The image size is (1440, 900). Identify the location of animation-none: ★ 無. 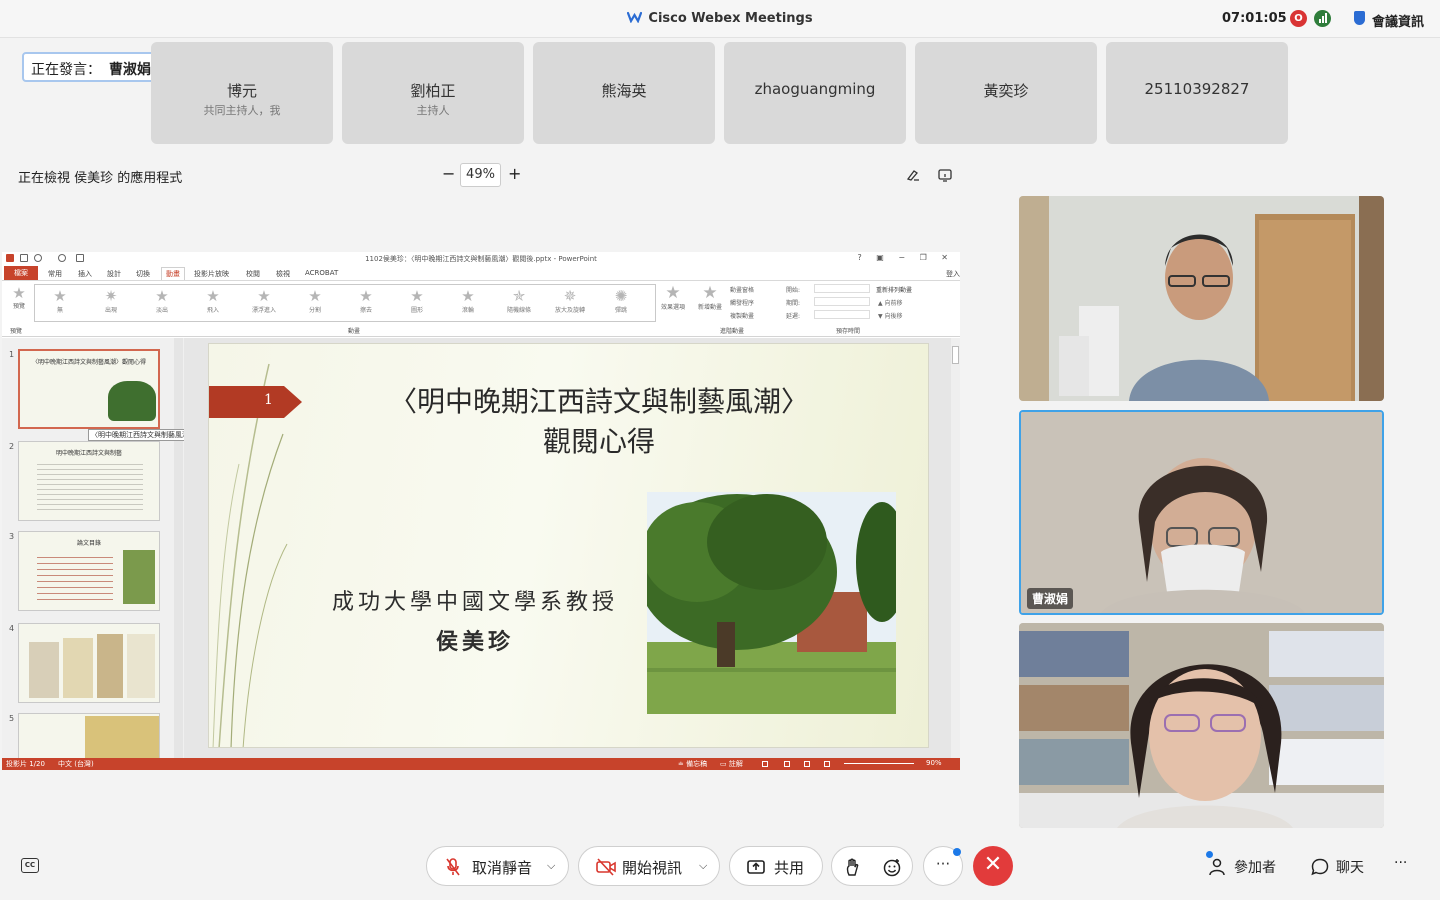
(60, 300).